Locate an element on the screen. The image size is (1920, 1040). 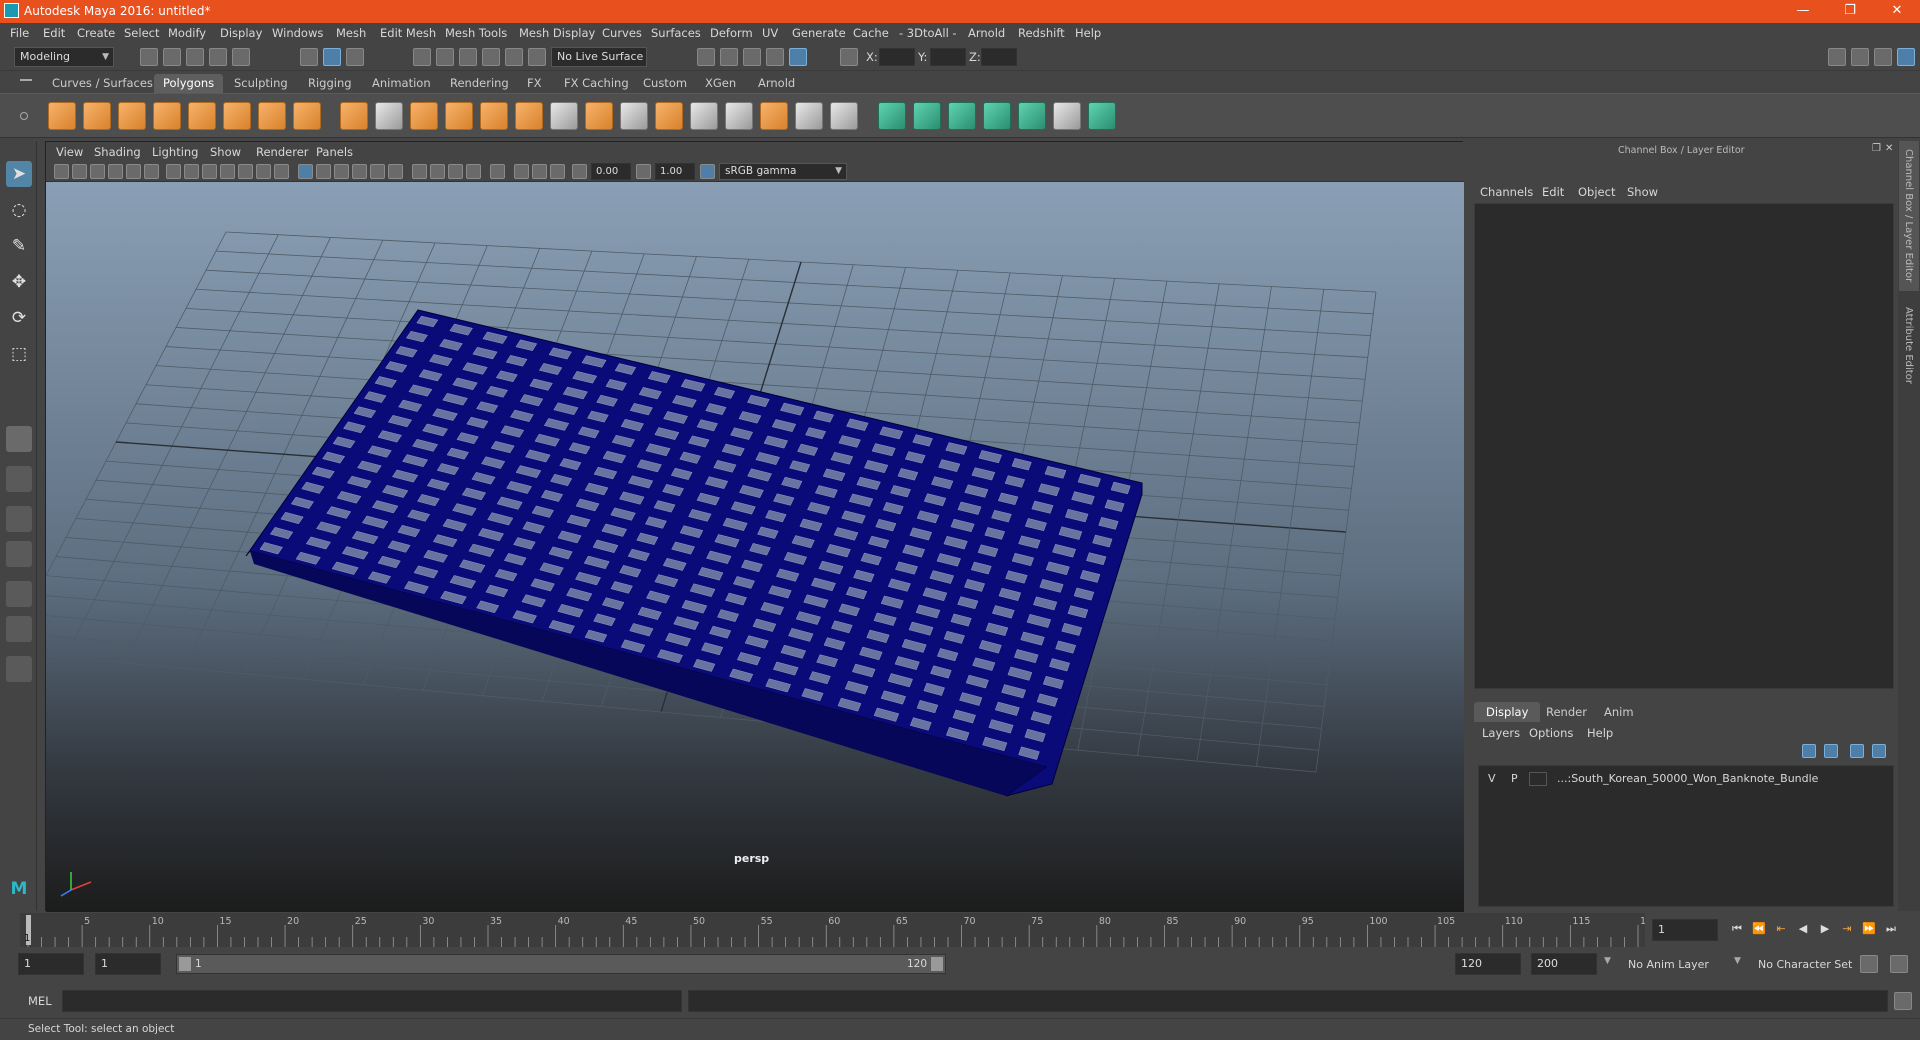
uv-editor-icon is located at coordinates (1032, 116).